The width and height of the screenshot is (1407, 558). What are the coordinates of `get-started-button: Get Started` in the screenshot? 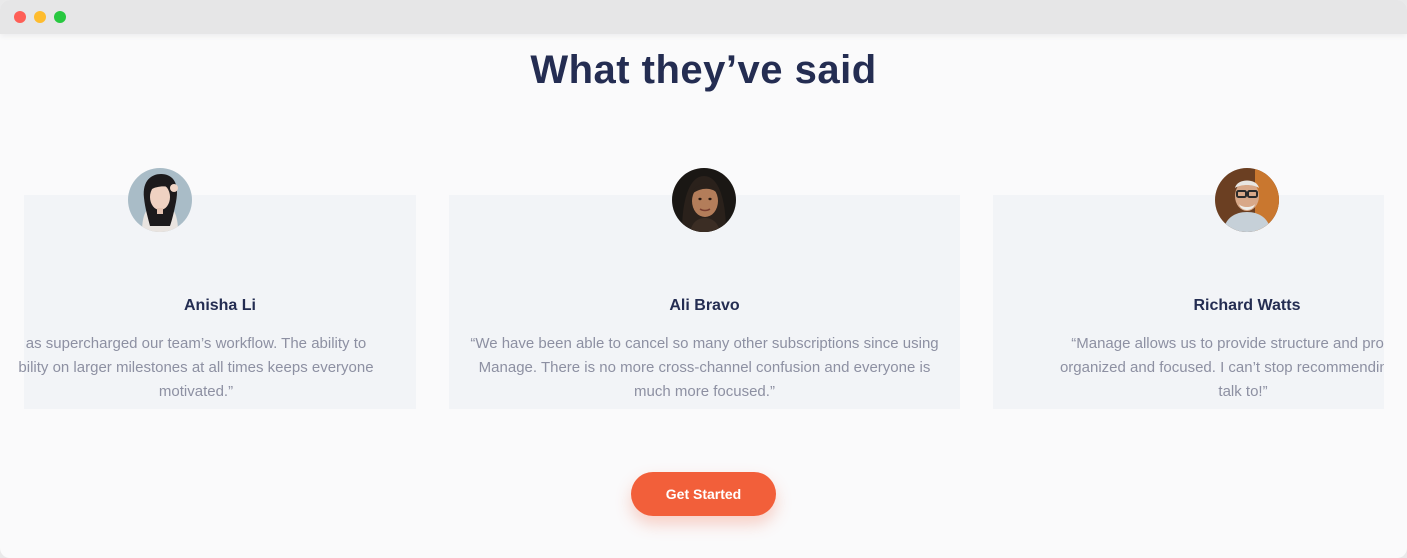 It's located at (703, 494).